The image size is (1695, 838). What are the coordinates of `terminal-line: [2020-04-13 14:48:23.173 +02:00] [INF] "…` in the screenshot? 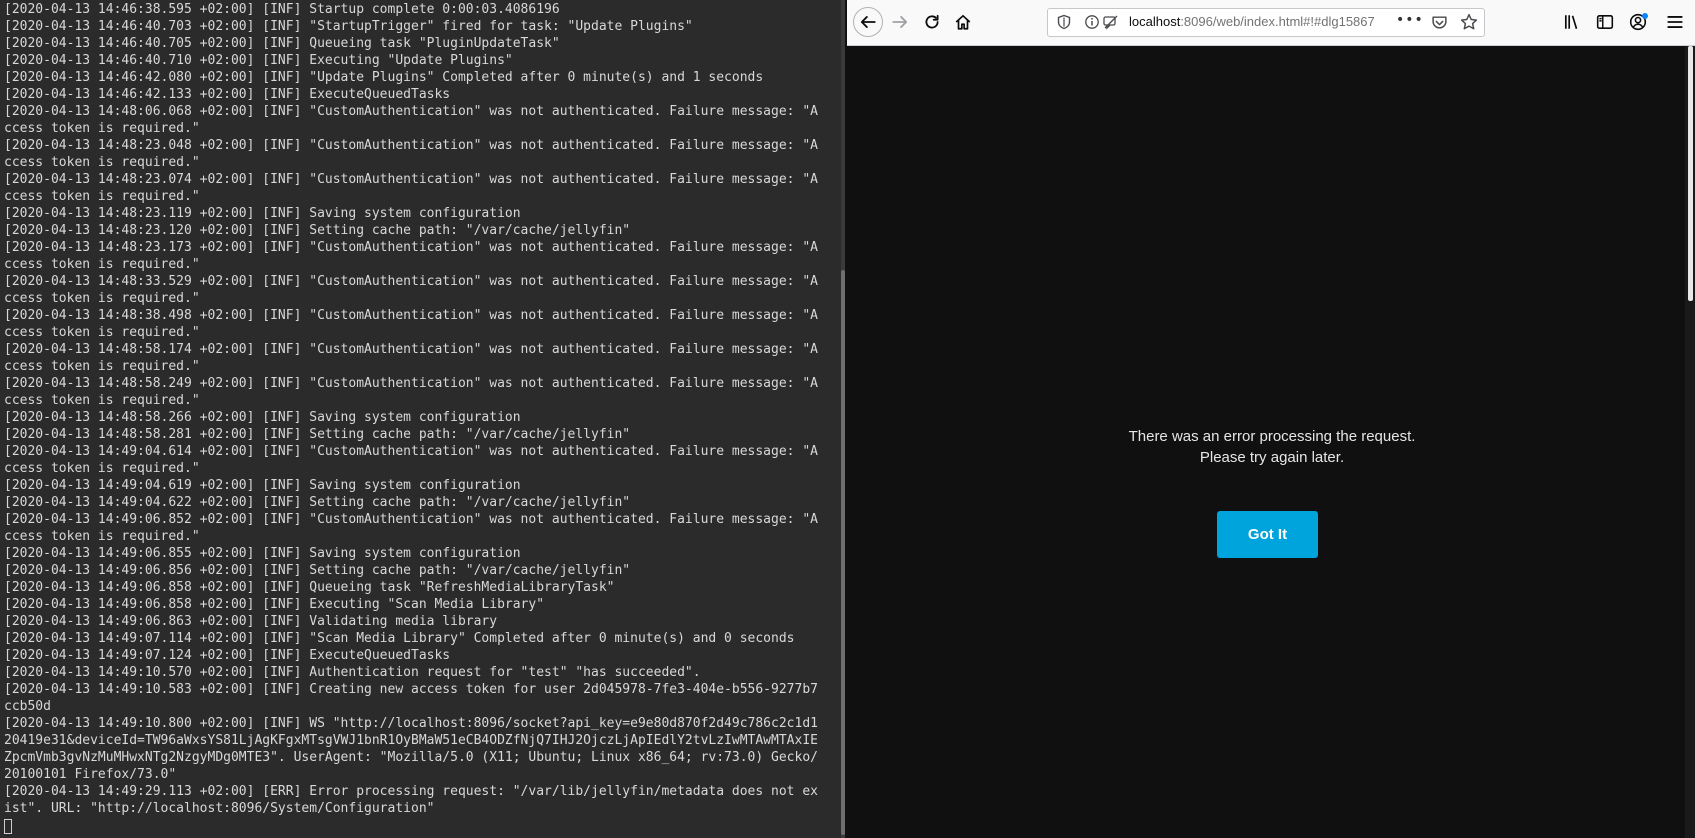 It's located at (411, 247).